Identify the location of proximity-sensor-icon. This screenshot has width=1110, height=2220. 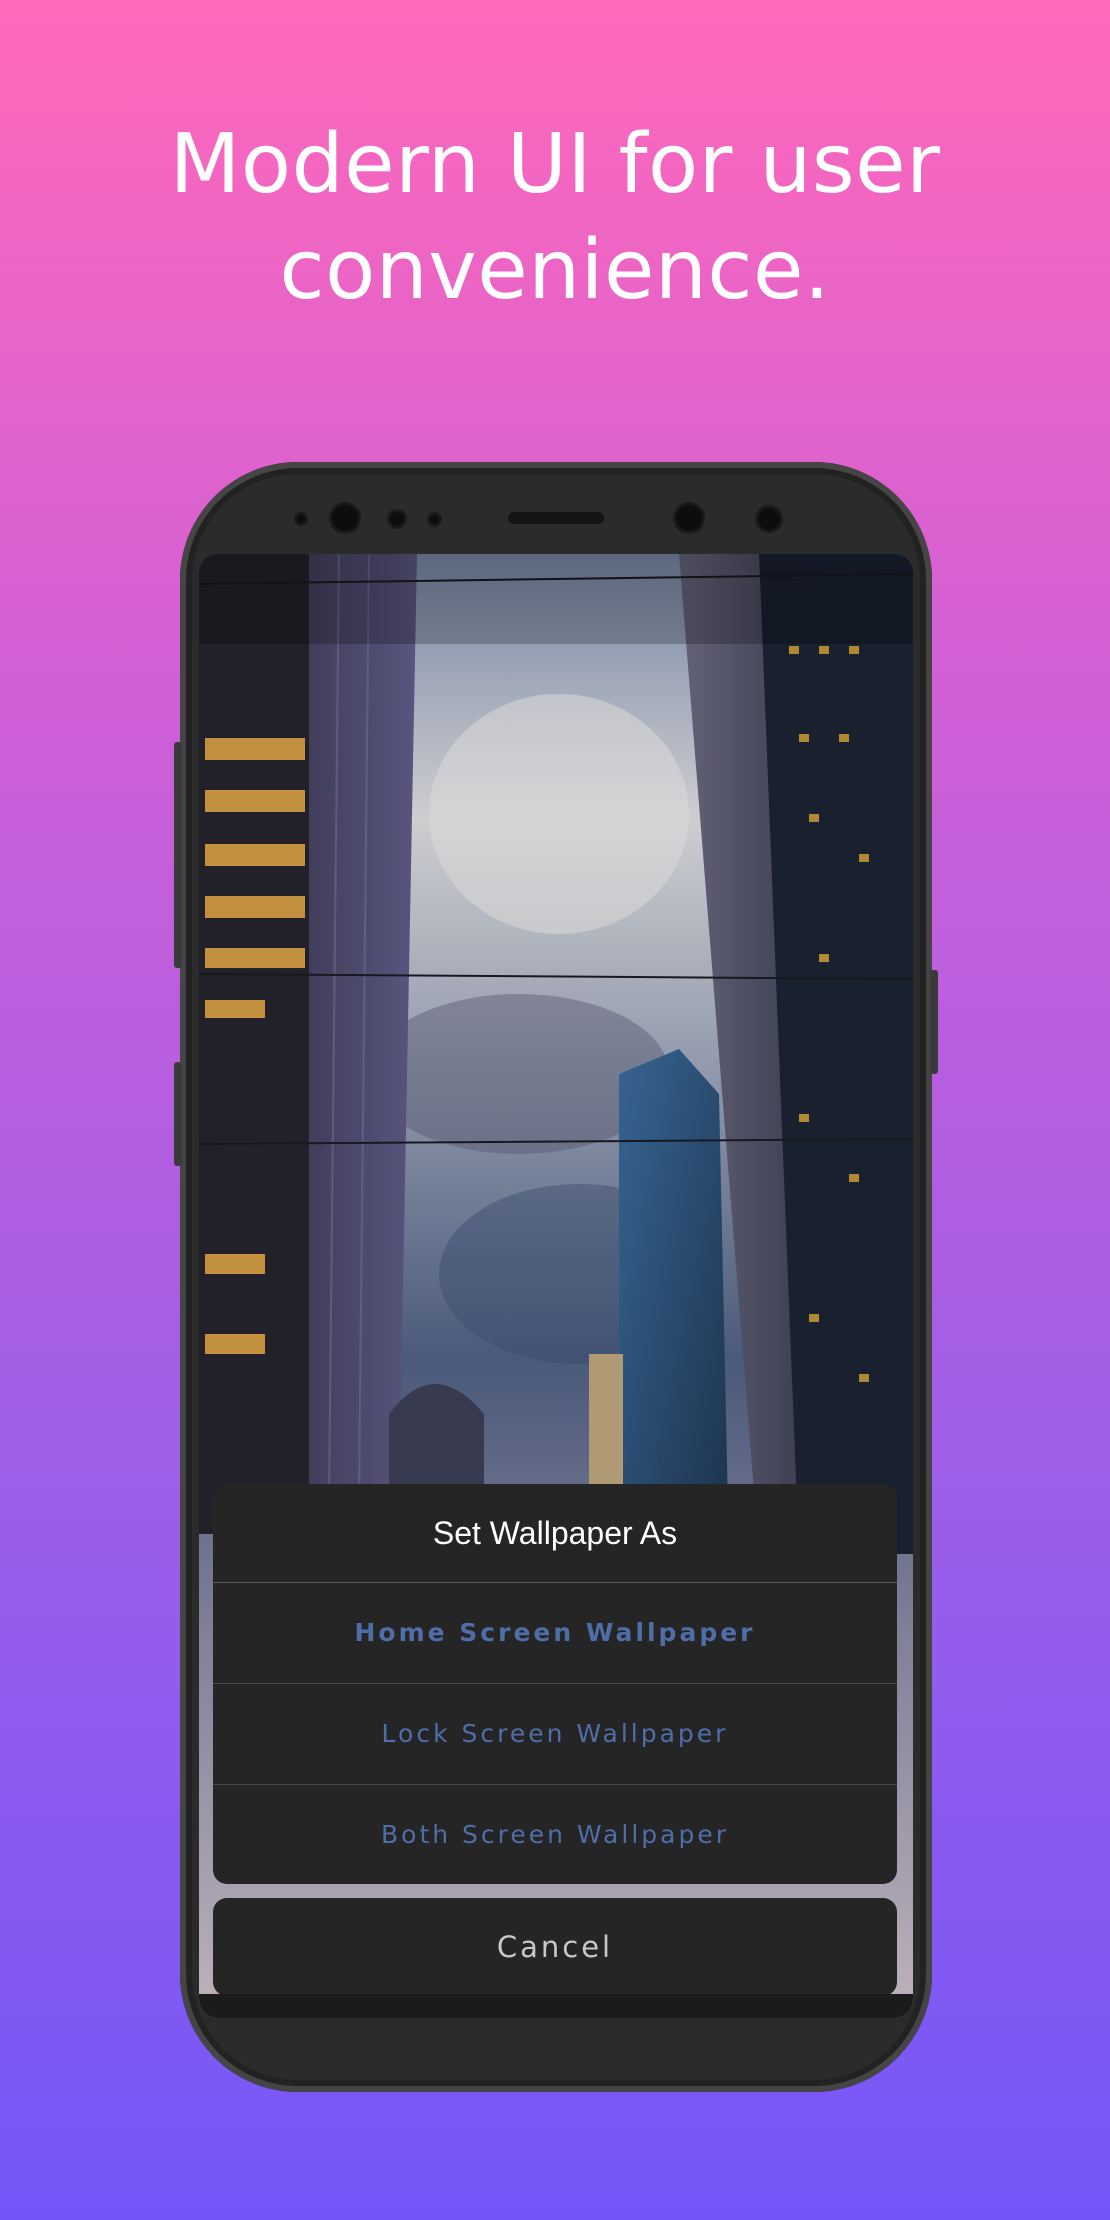
(769, 519).